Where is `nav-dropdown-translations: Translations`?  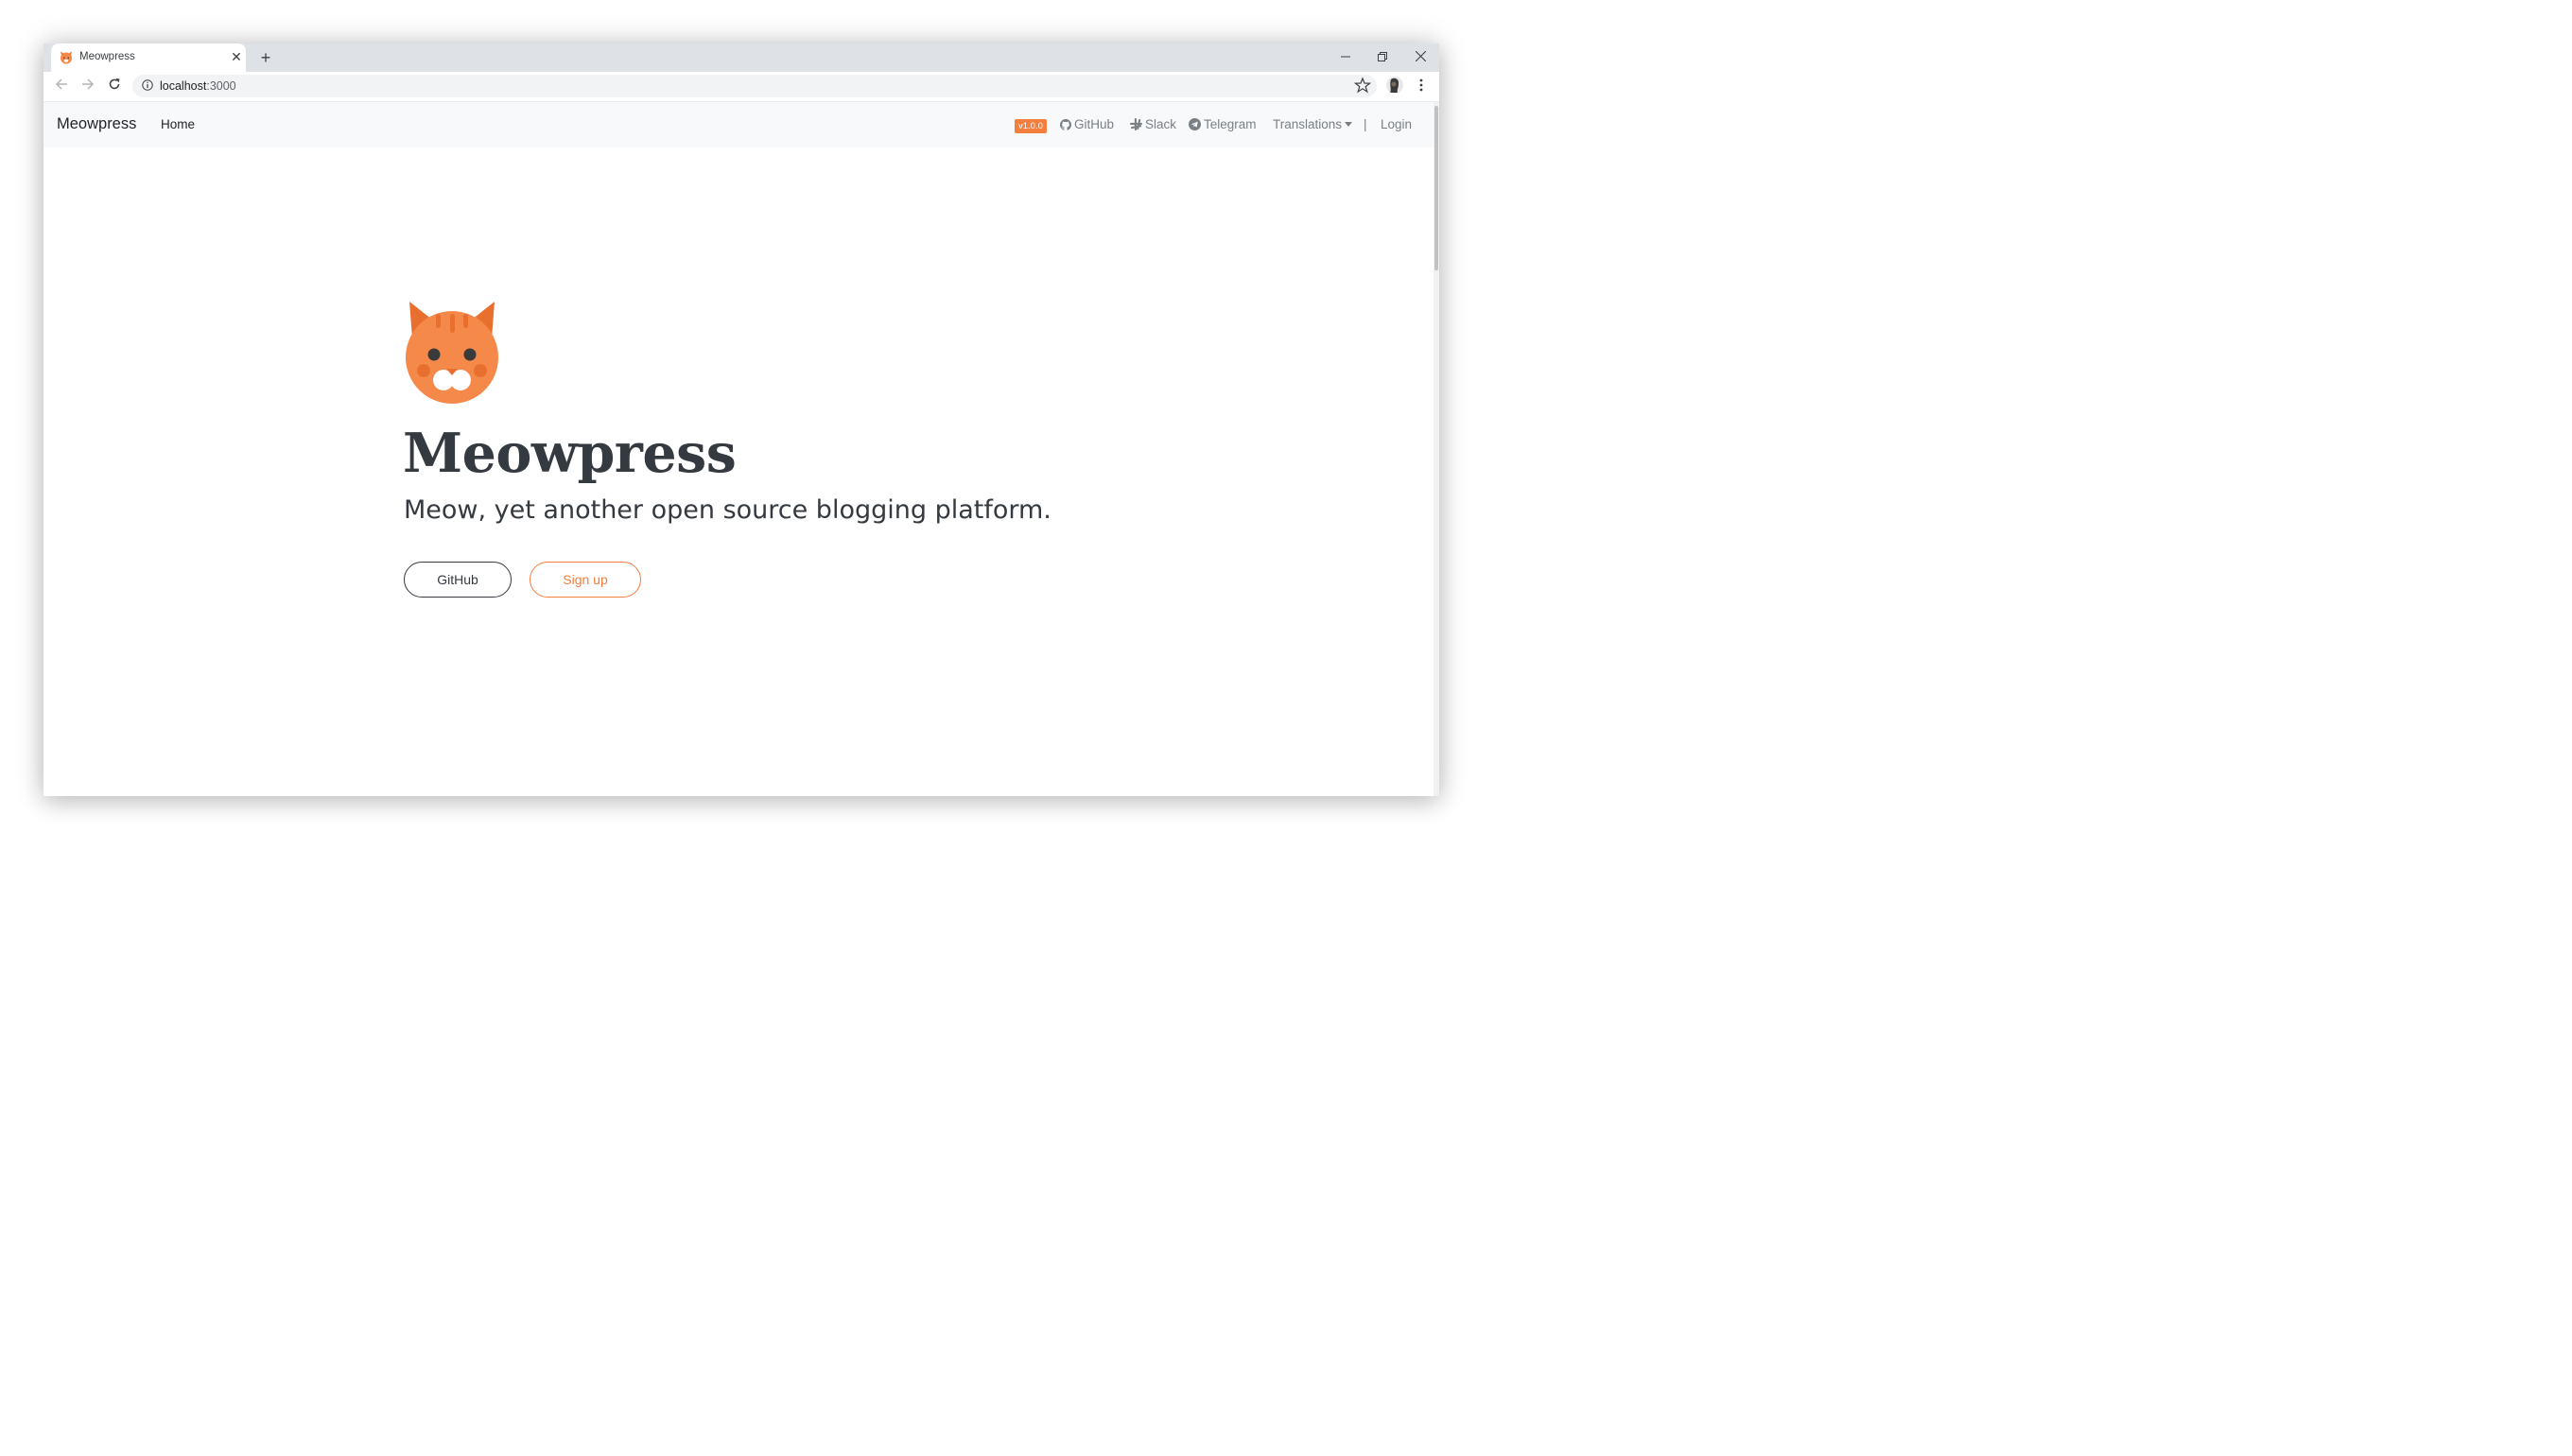
nav-dropdown-translations: Translations is located at coordinates (1313, 124).